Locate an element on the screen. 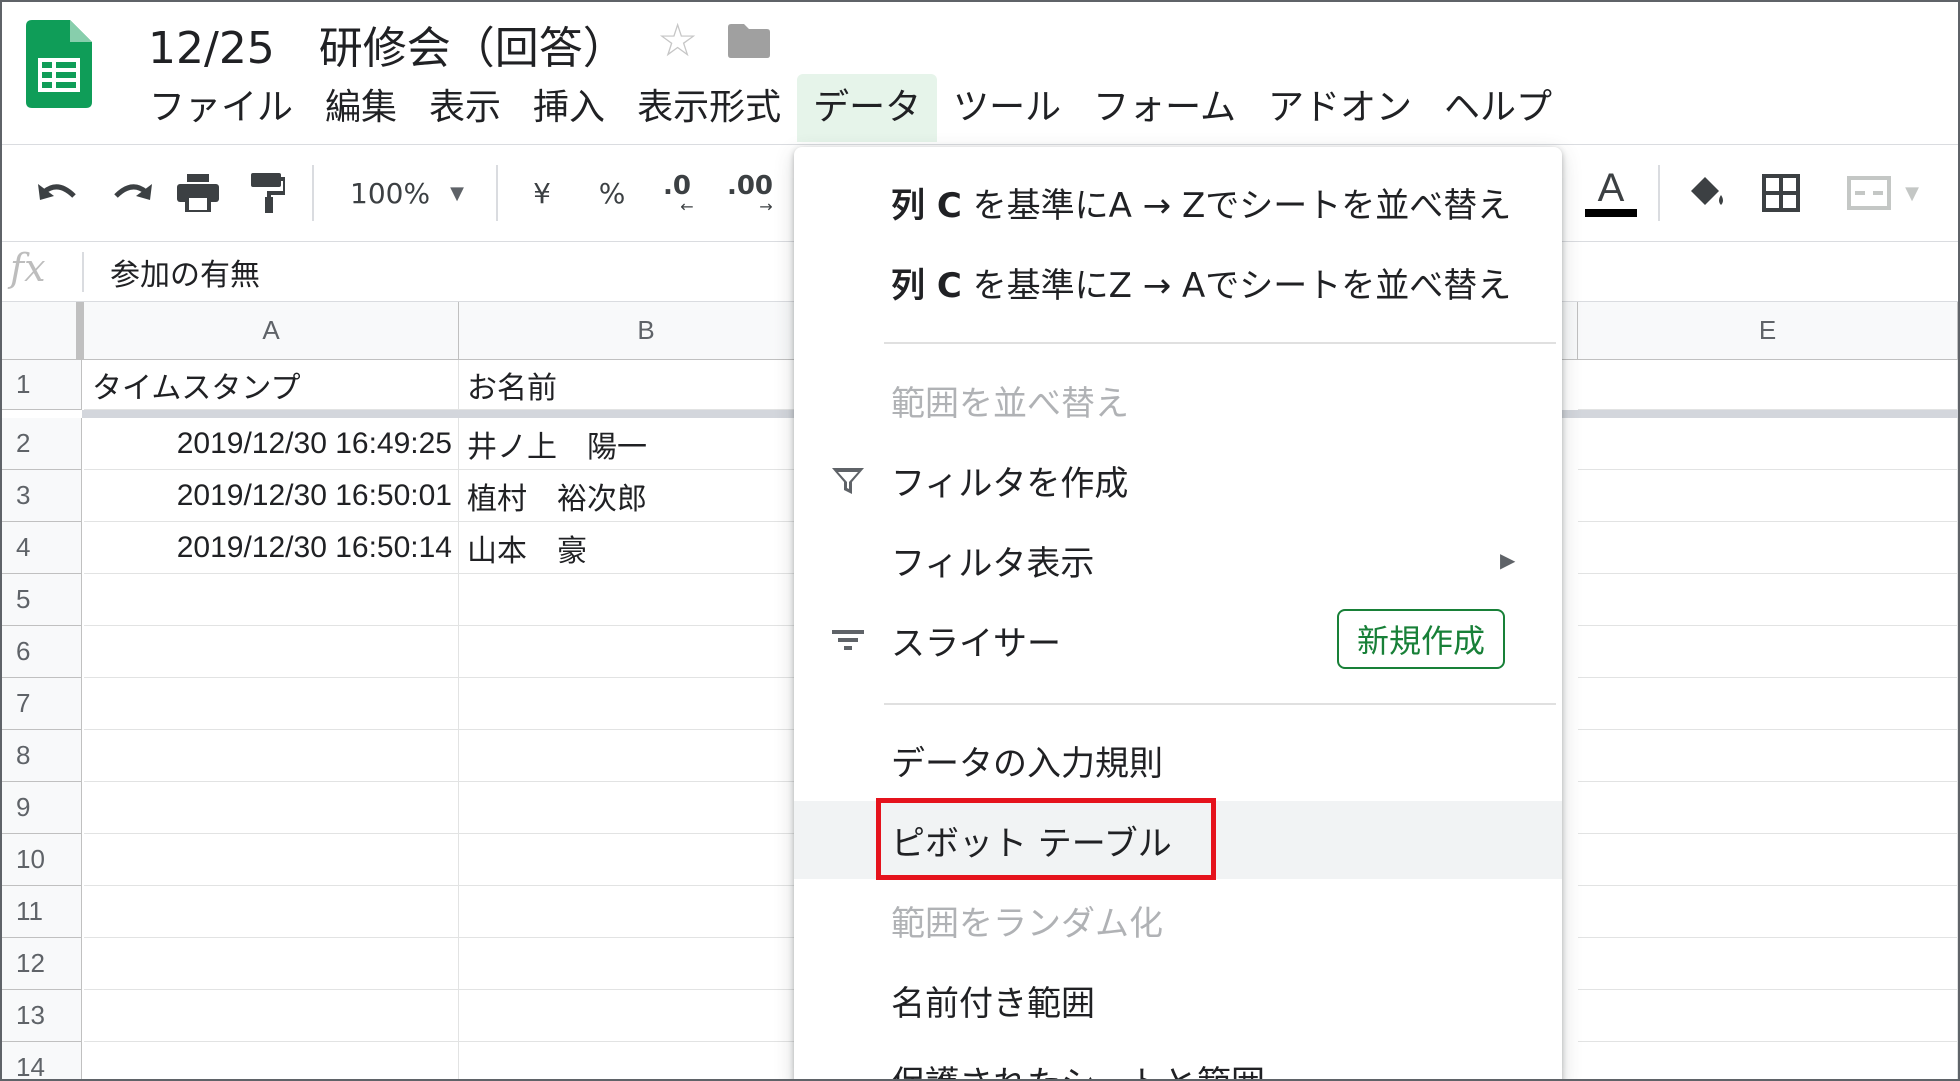 Image resolution: width=1960 pixels, height=1081 pixels. menu-data: データ is located at coordinates (867, 108).